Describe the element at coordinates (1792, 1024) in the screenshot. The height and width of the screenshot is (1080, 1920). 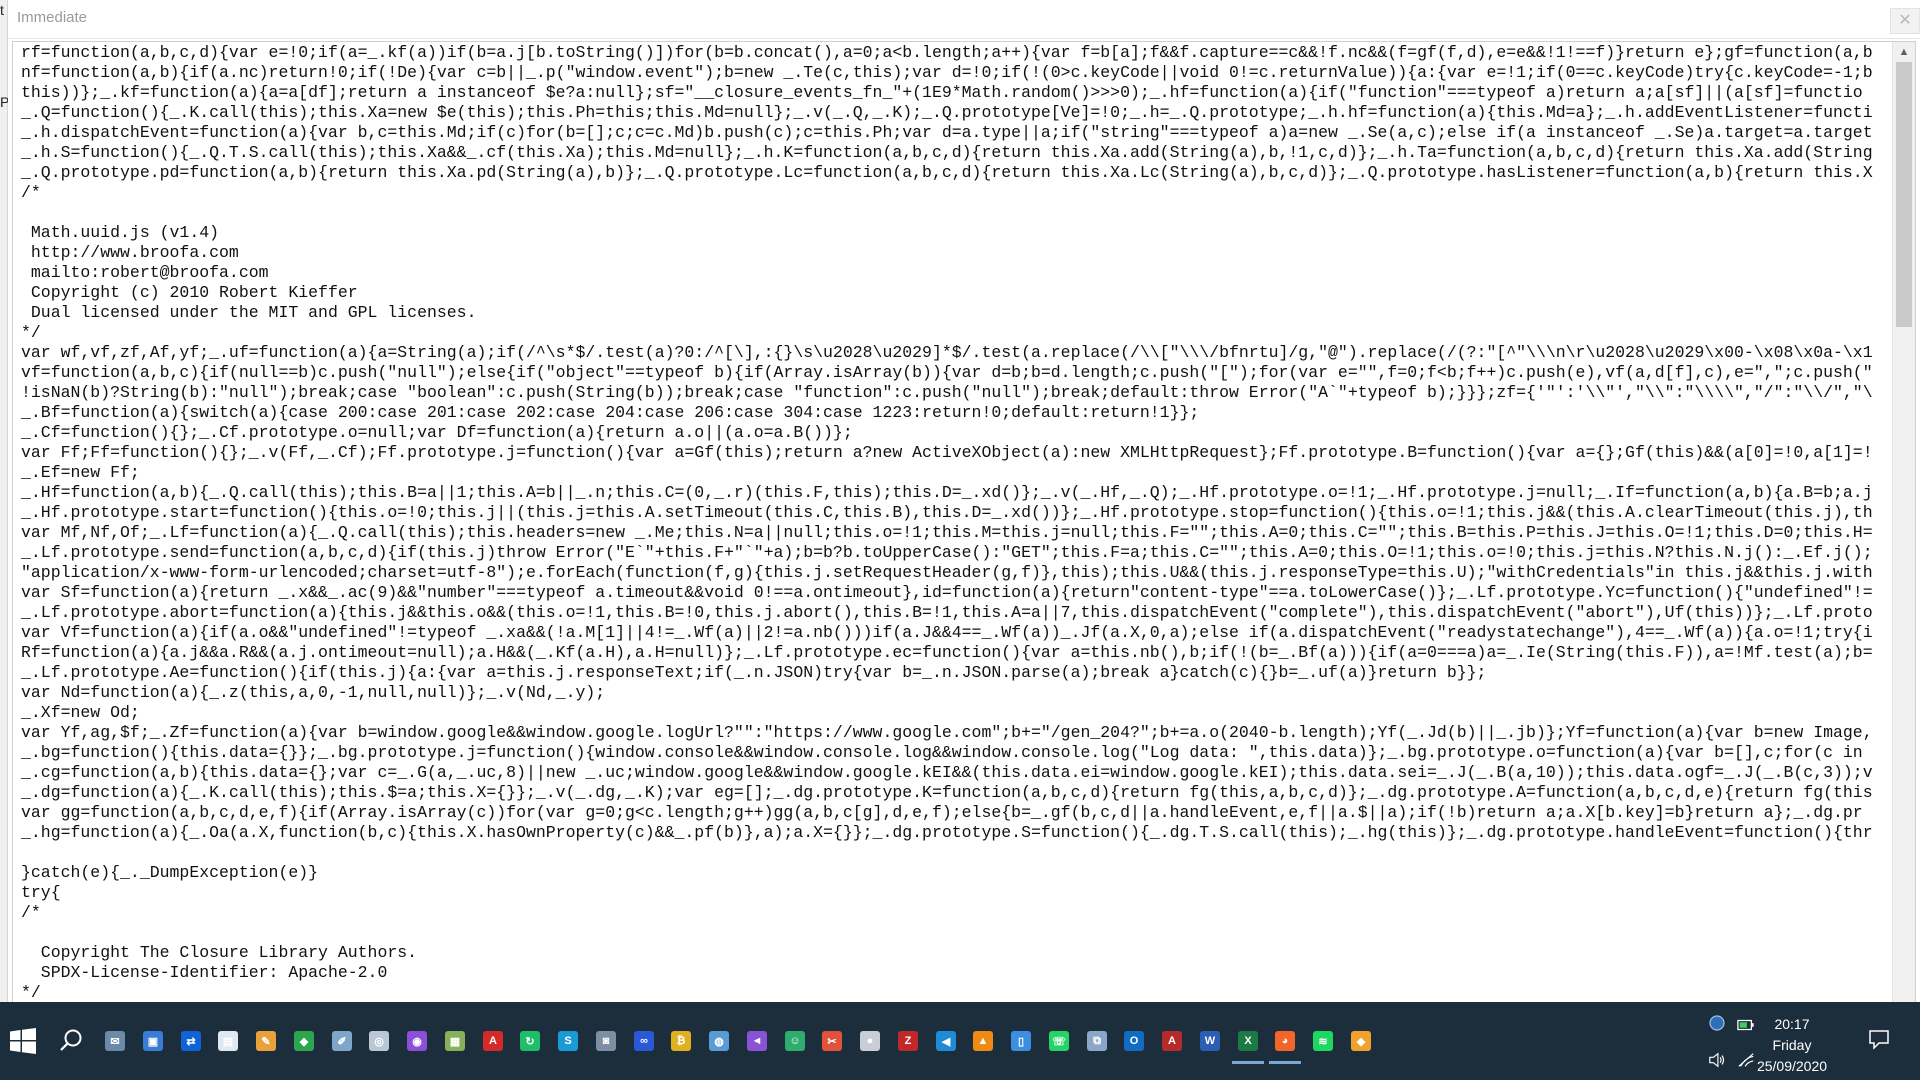
I see `clock-time: 20:17` at that location.